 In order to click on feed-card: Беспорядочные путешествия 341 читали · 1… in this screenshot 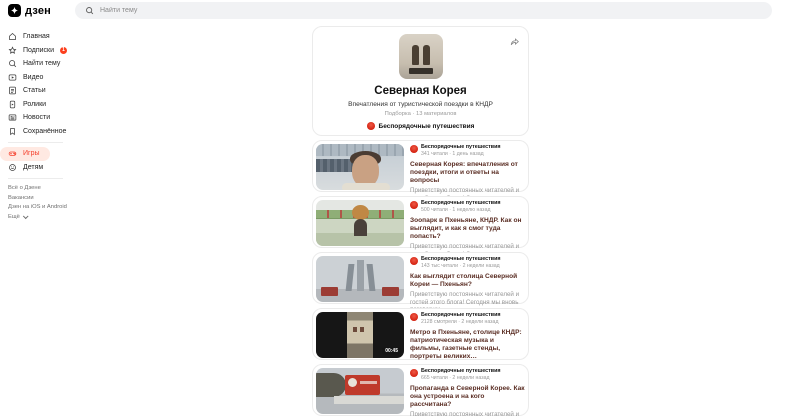, I will do `click(420, 171)`.